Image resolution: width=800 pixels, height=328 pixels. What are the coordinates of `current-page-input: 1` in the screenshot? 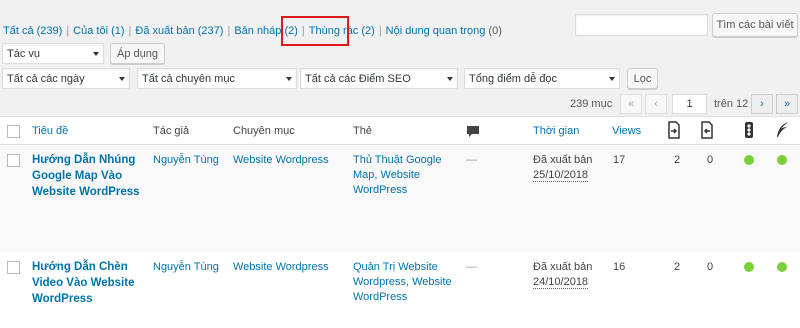 It's located at (689, 104).